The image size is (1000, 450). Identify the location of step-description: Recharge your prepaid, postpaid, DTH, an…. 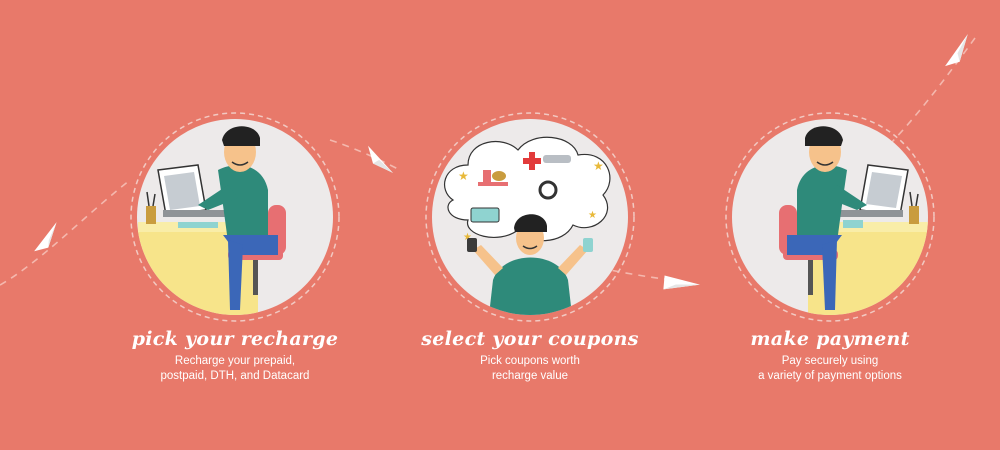
(235, 368).